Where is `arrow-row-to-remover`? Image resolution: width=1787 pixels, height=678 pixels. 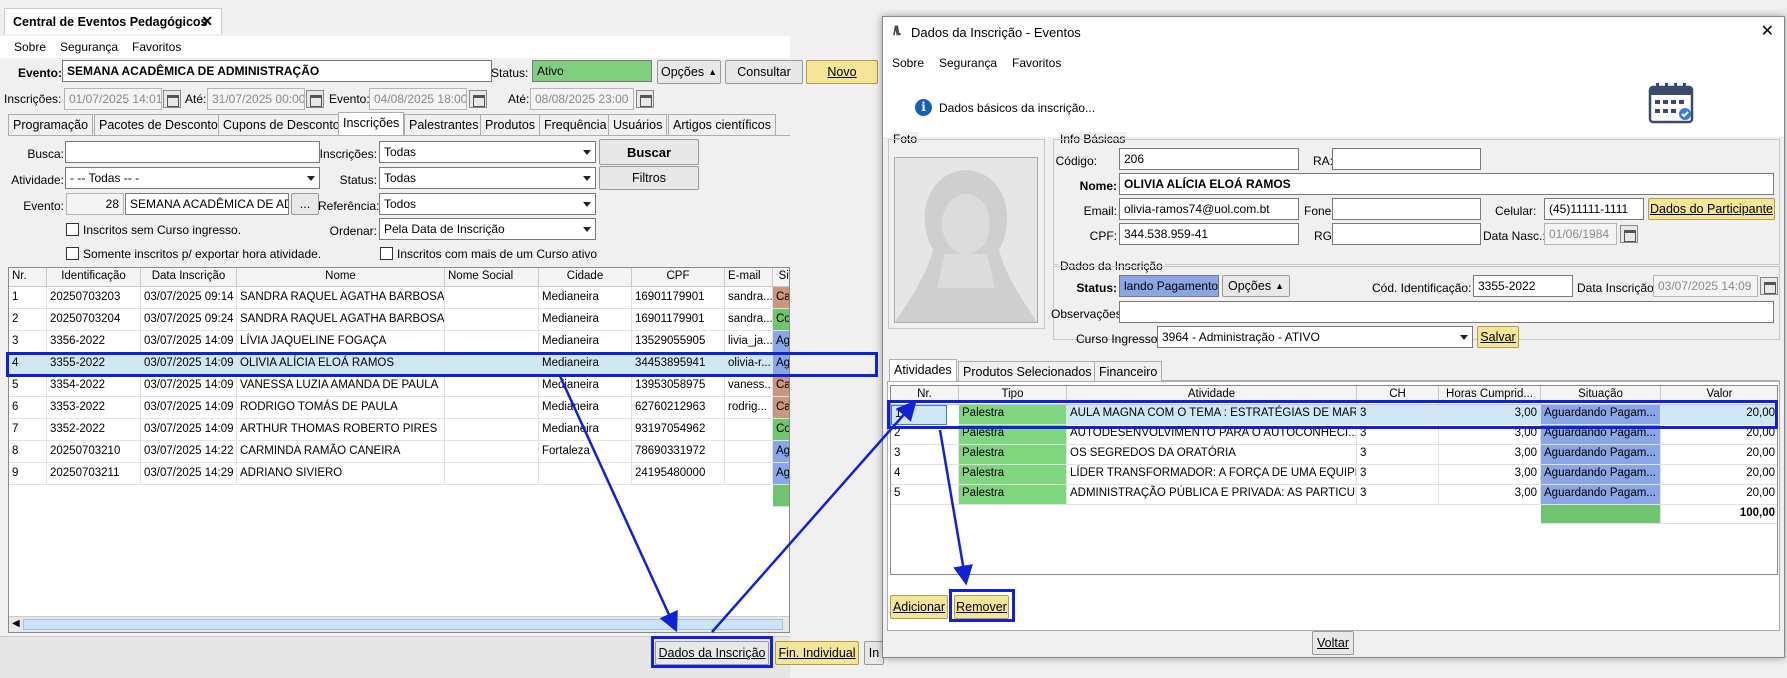 arrow-row-to-remover is located at coordinates (955, 507).